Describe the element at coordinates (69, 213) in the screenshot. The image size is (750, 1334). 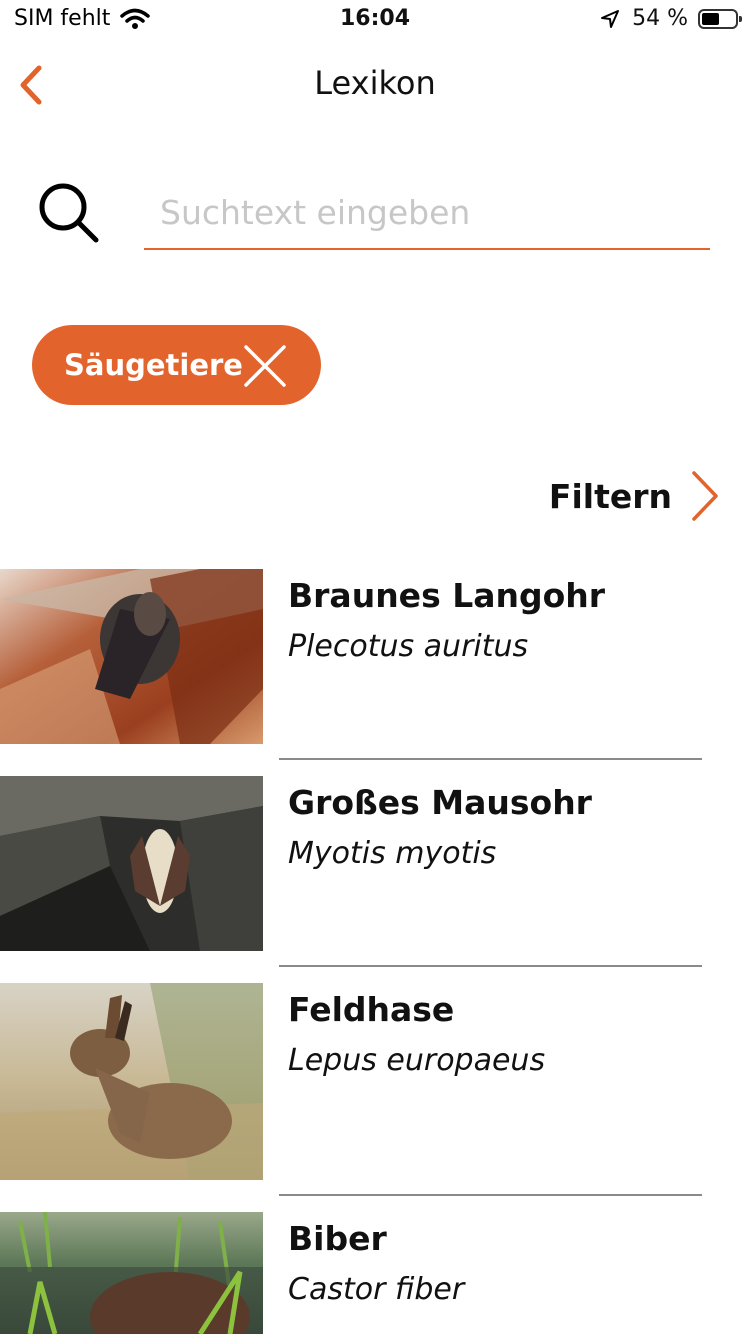
I see `search-icon` at that location.